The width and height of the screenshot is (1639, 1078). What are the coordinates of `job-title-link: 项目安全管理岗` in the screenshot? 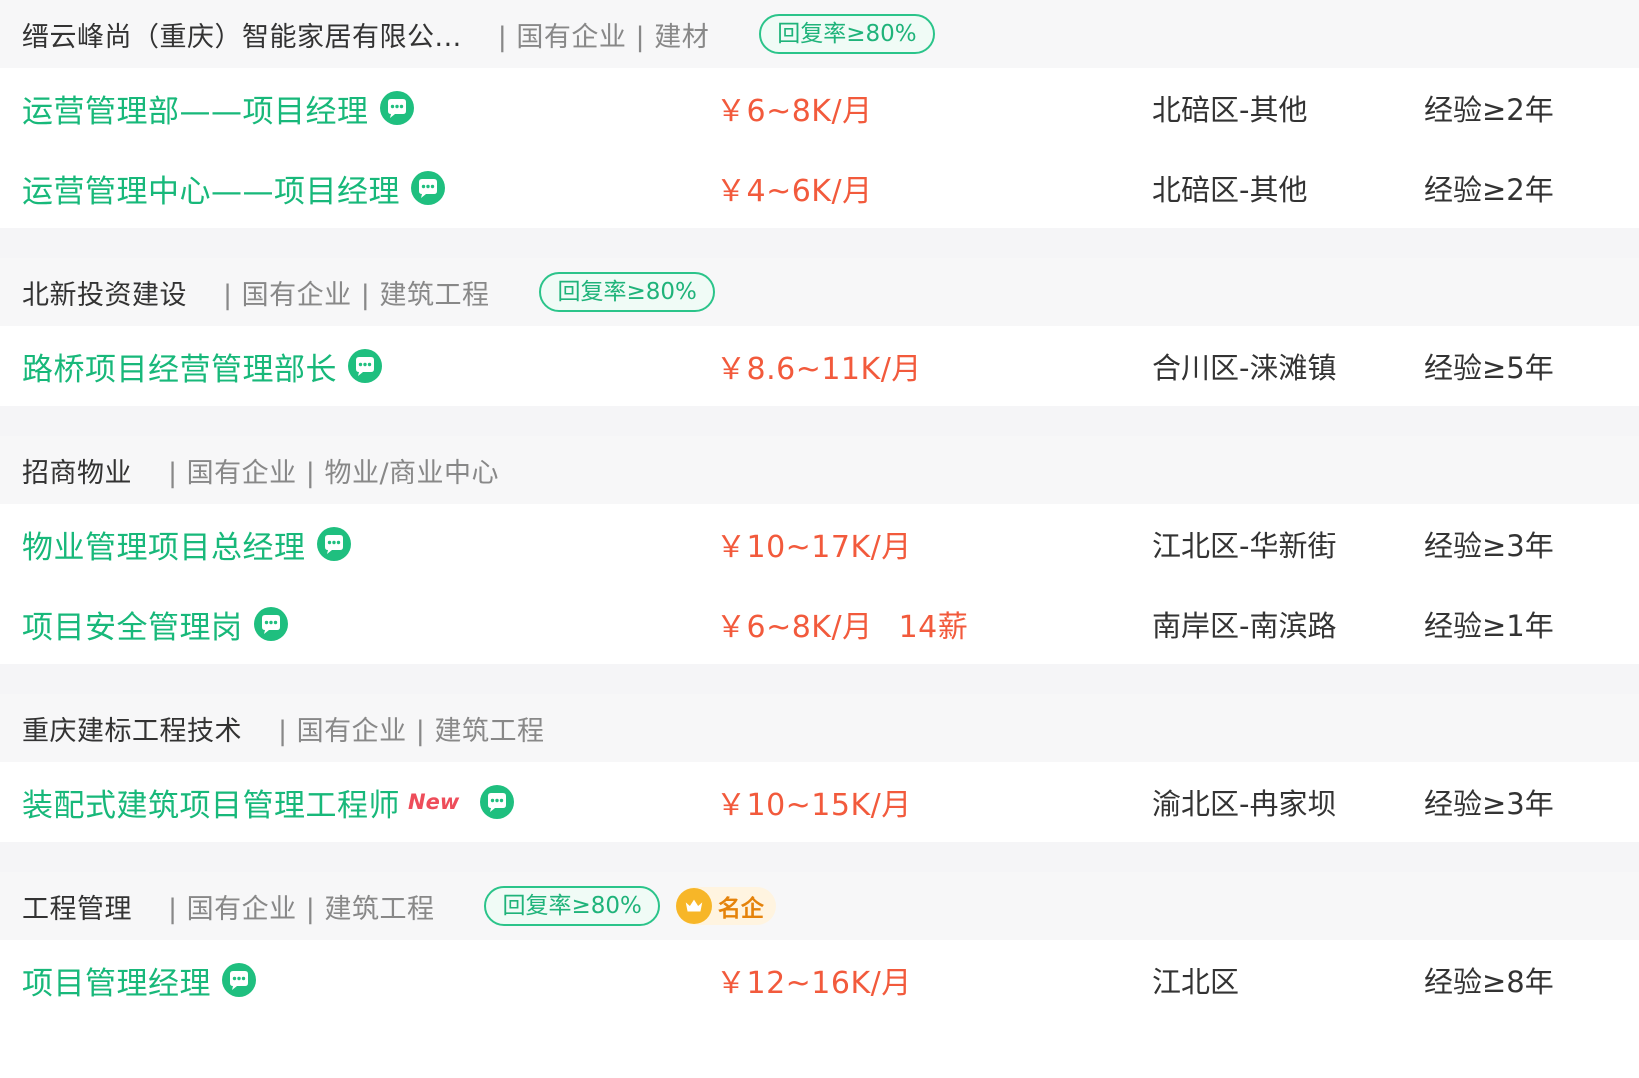 It's located at (132, 624).